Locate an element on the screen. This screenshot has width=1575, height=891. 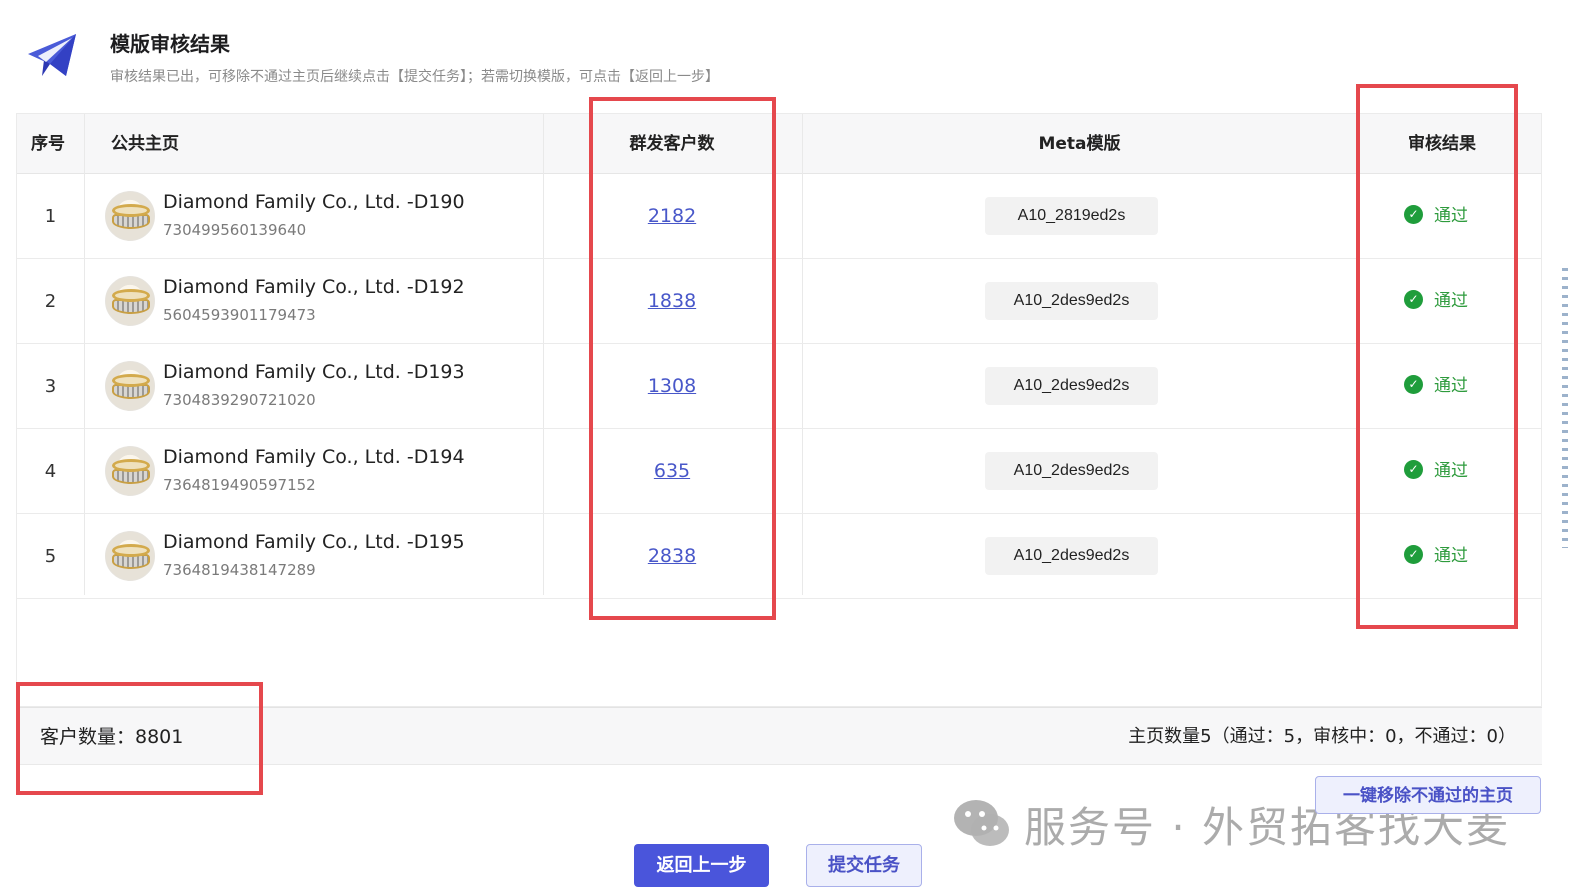
wechat-icon is located at coordinates (982, 824).